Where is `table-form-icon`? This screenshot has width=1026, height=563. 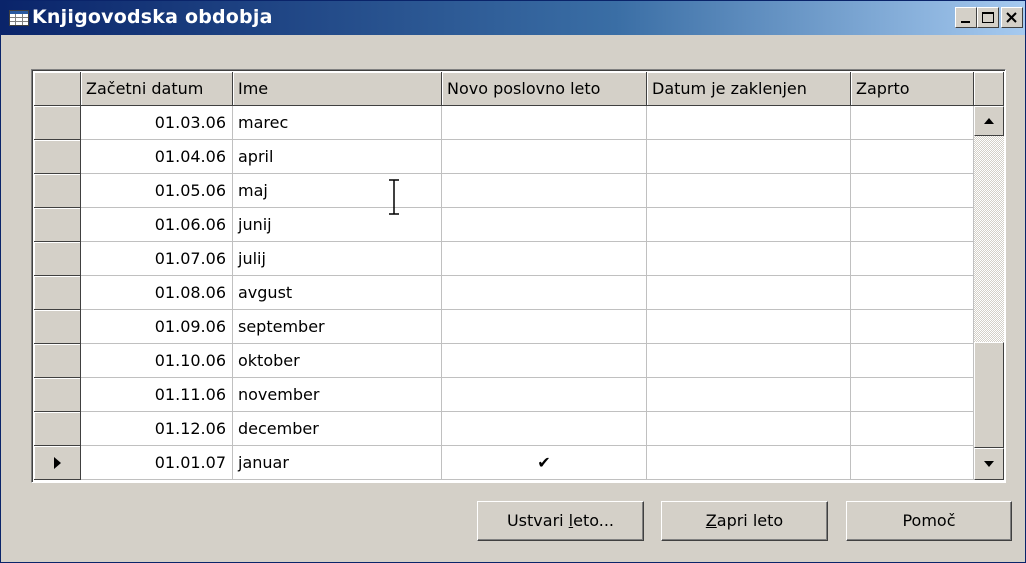 table-form-icon is located at coordinates (19, 18).